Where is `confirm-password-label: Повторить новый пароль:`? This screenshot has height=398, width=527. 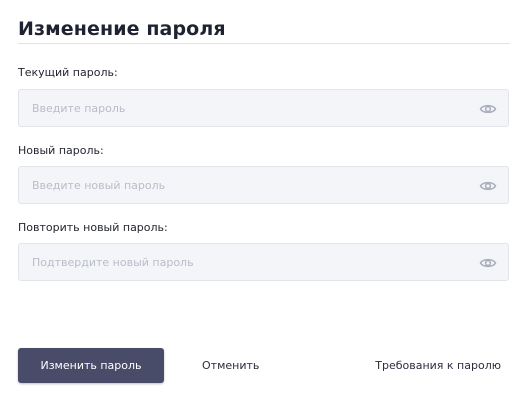 confirm-password-label: Повторить новый пароль: is located at coordinates (93, 227).